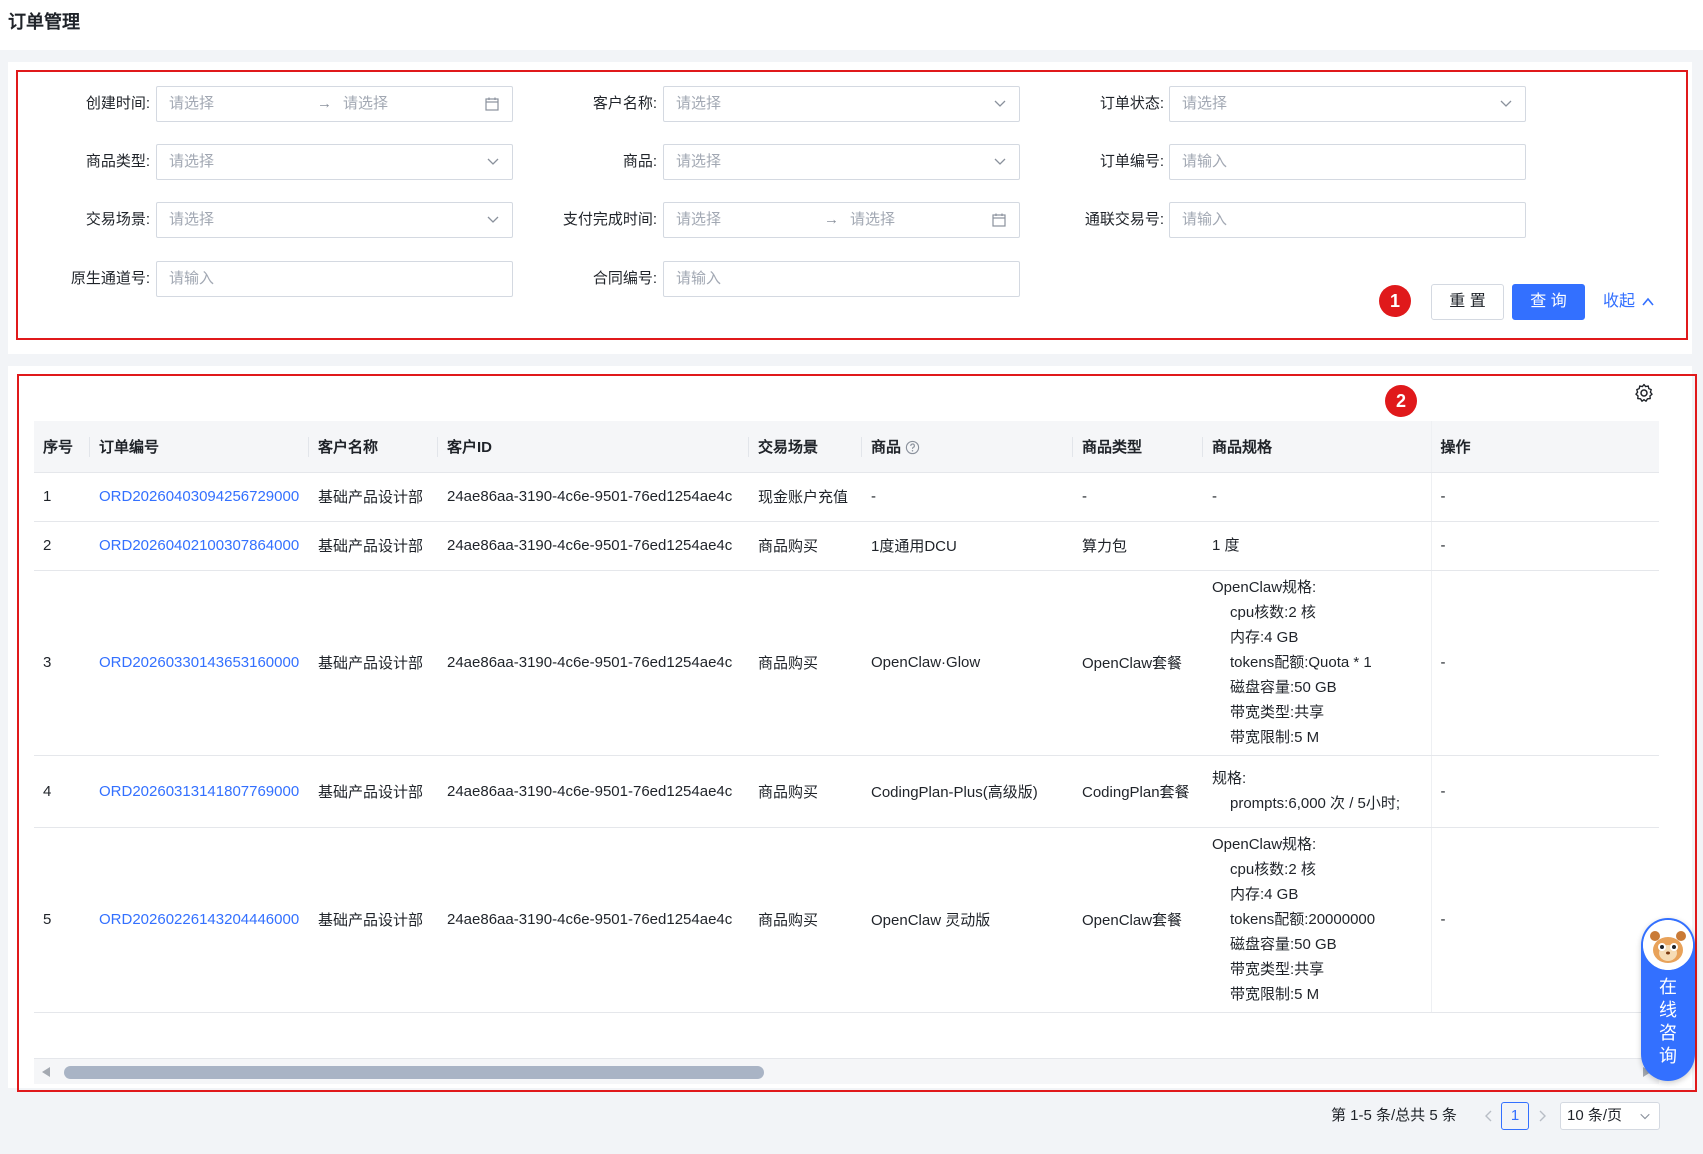 This screenshot has width=1703, height=1154. Describe the element at coordinates (334, 162) in the screenshot. I see `product-type-select: 请选择` at that location.